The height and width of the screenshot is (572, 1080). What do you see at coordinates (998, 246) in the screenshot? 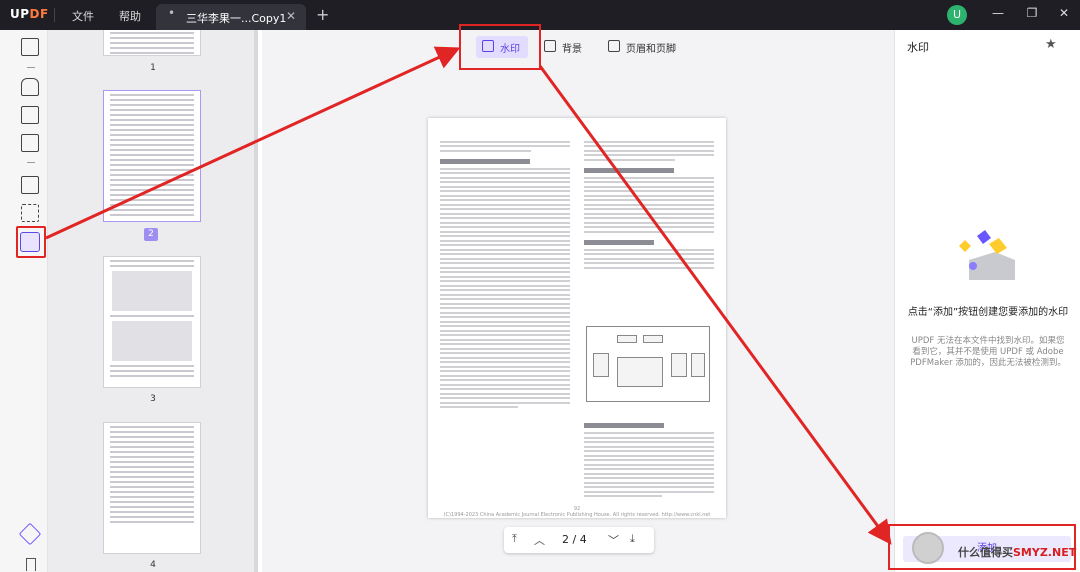
I see `stamp-handle-shape` at bounding box center [998, 246].